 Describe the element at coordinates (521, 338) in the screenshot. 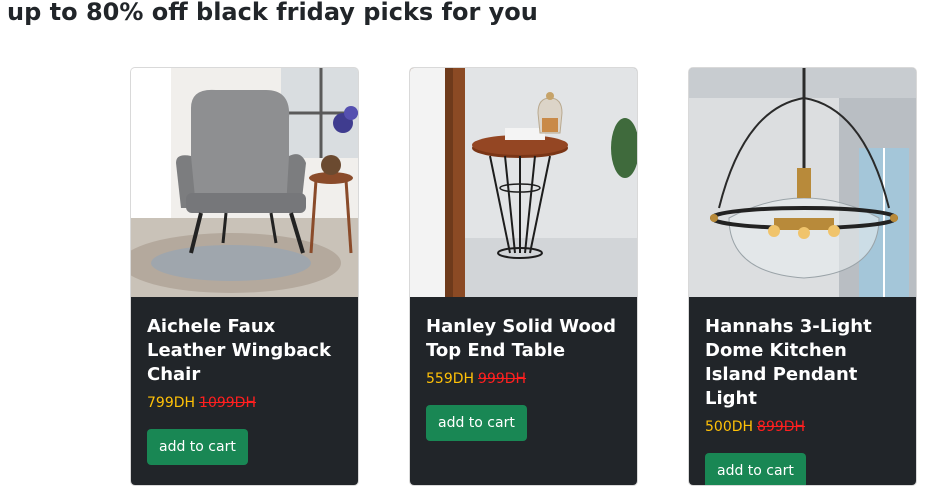

I see `product-name: Hanley Solid Wood Top End Table` at that location.